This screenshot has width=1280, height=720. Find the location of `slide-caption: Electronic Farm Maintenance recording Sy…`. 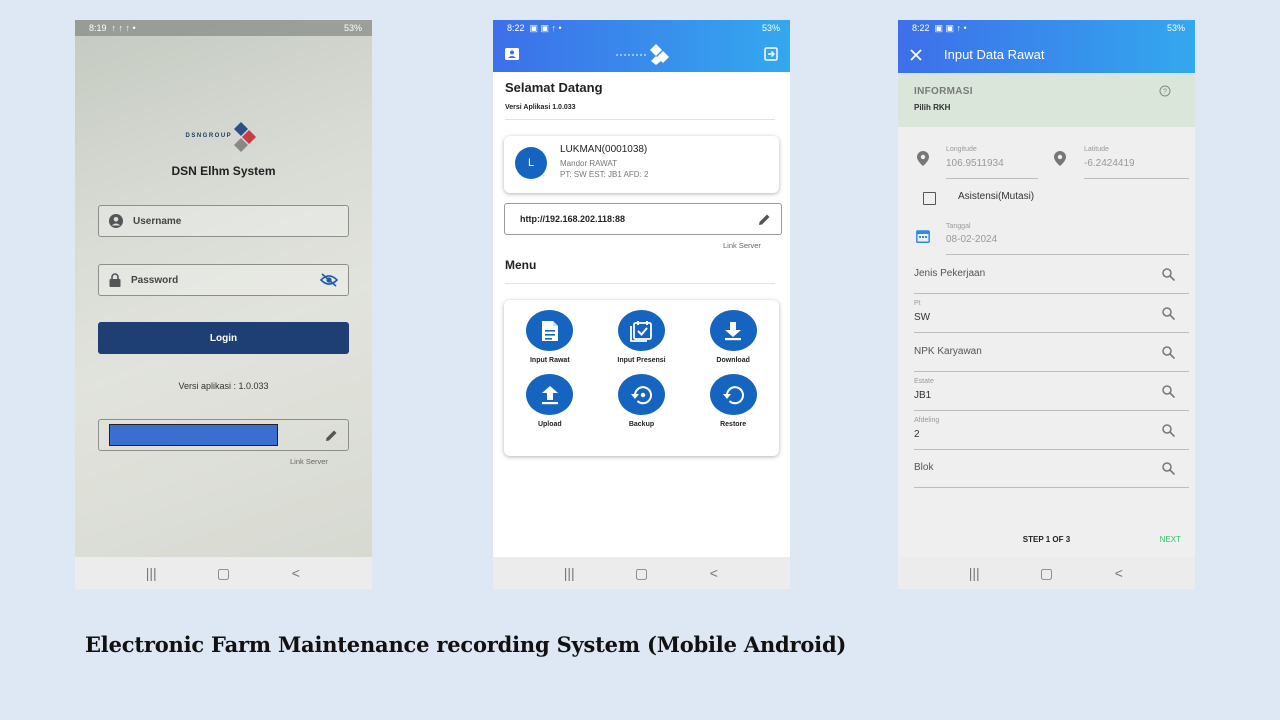

slide-caption: Electronic Farm Maintenance recording Sy… is located at coordinates (466, 644).